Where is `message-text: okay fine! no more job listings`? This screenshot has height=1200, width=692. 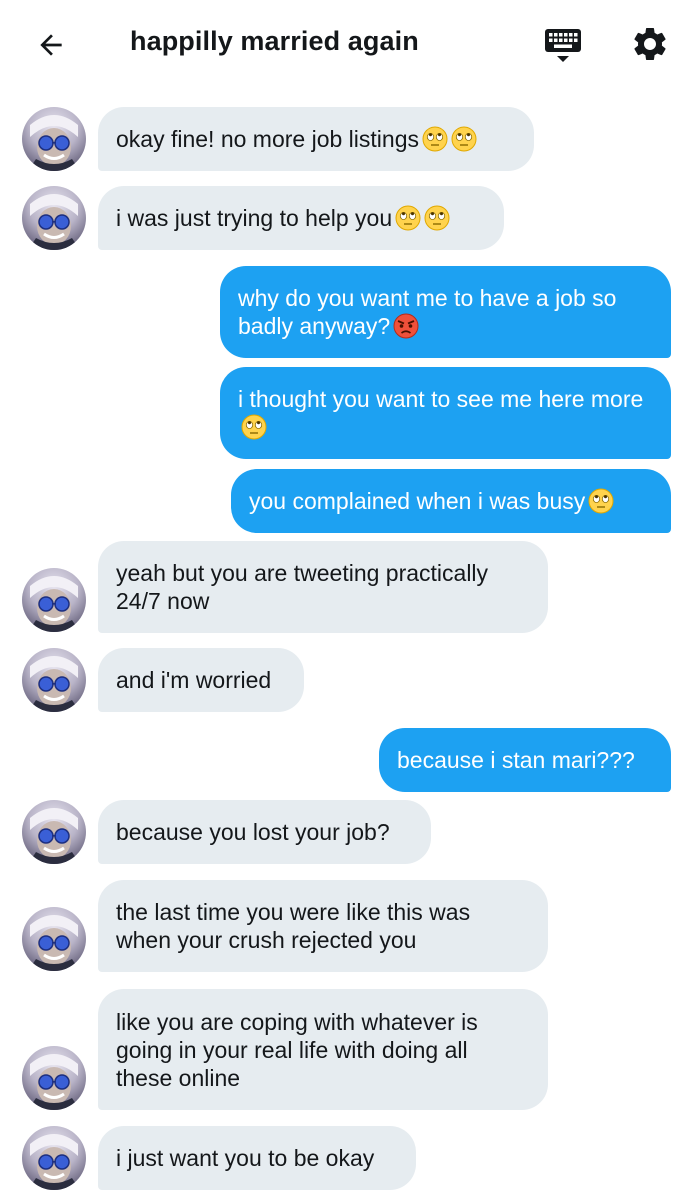
message-text: okay fine! no more job listings is located at coordinates (267, 139).